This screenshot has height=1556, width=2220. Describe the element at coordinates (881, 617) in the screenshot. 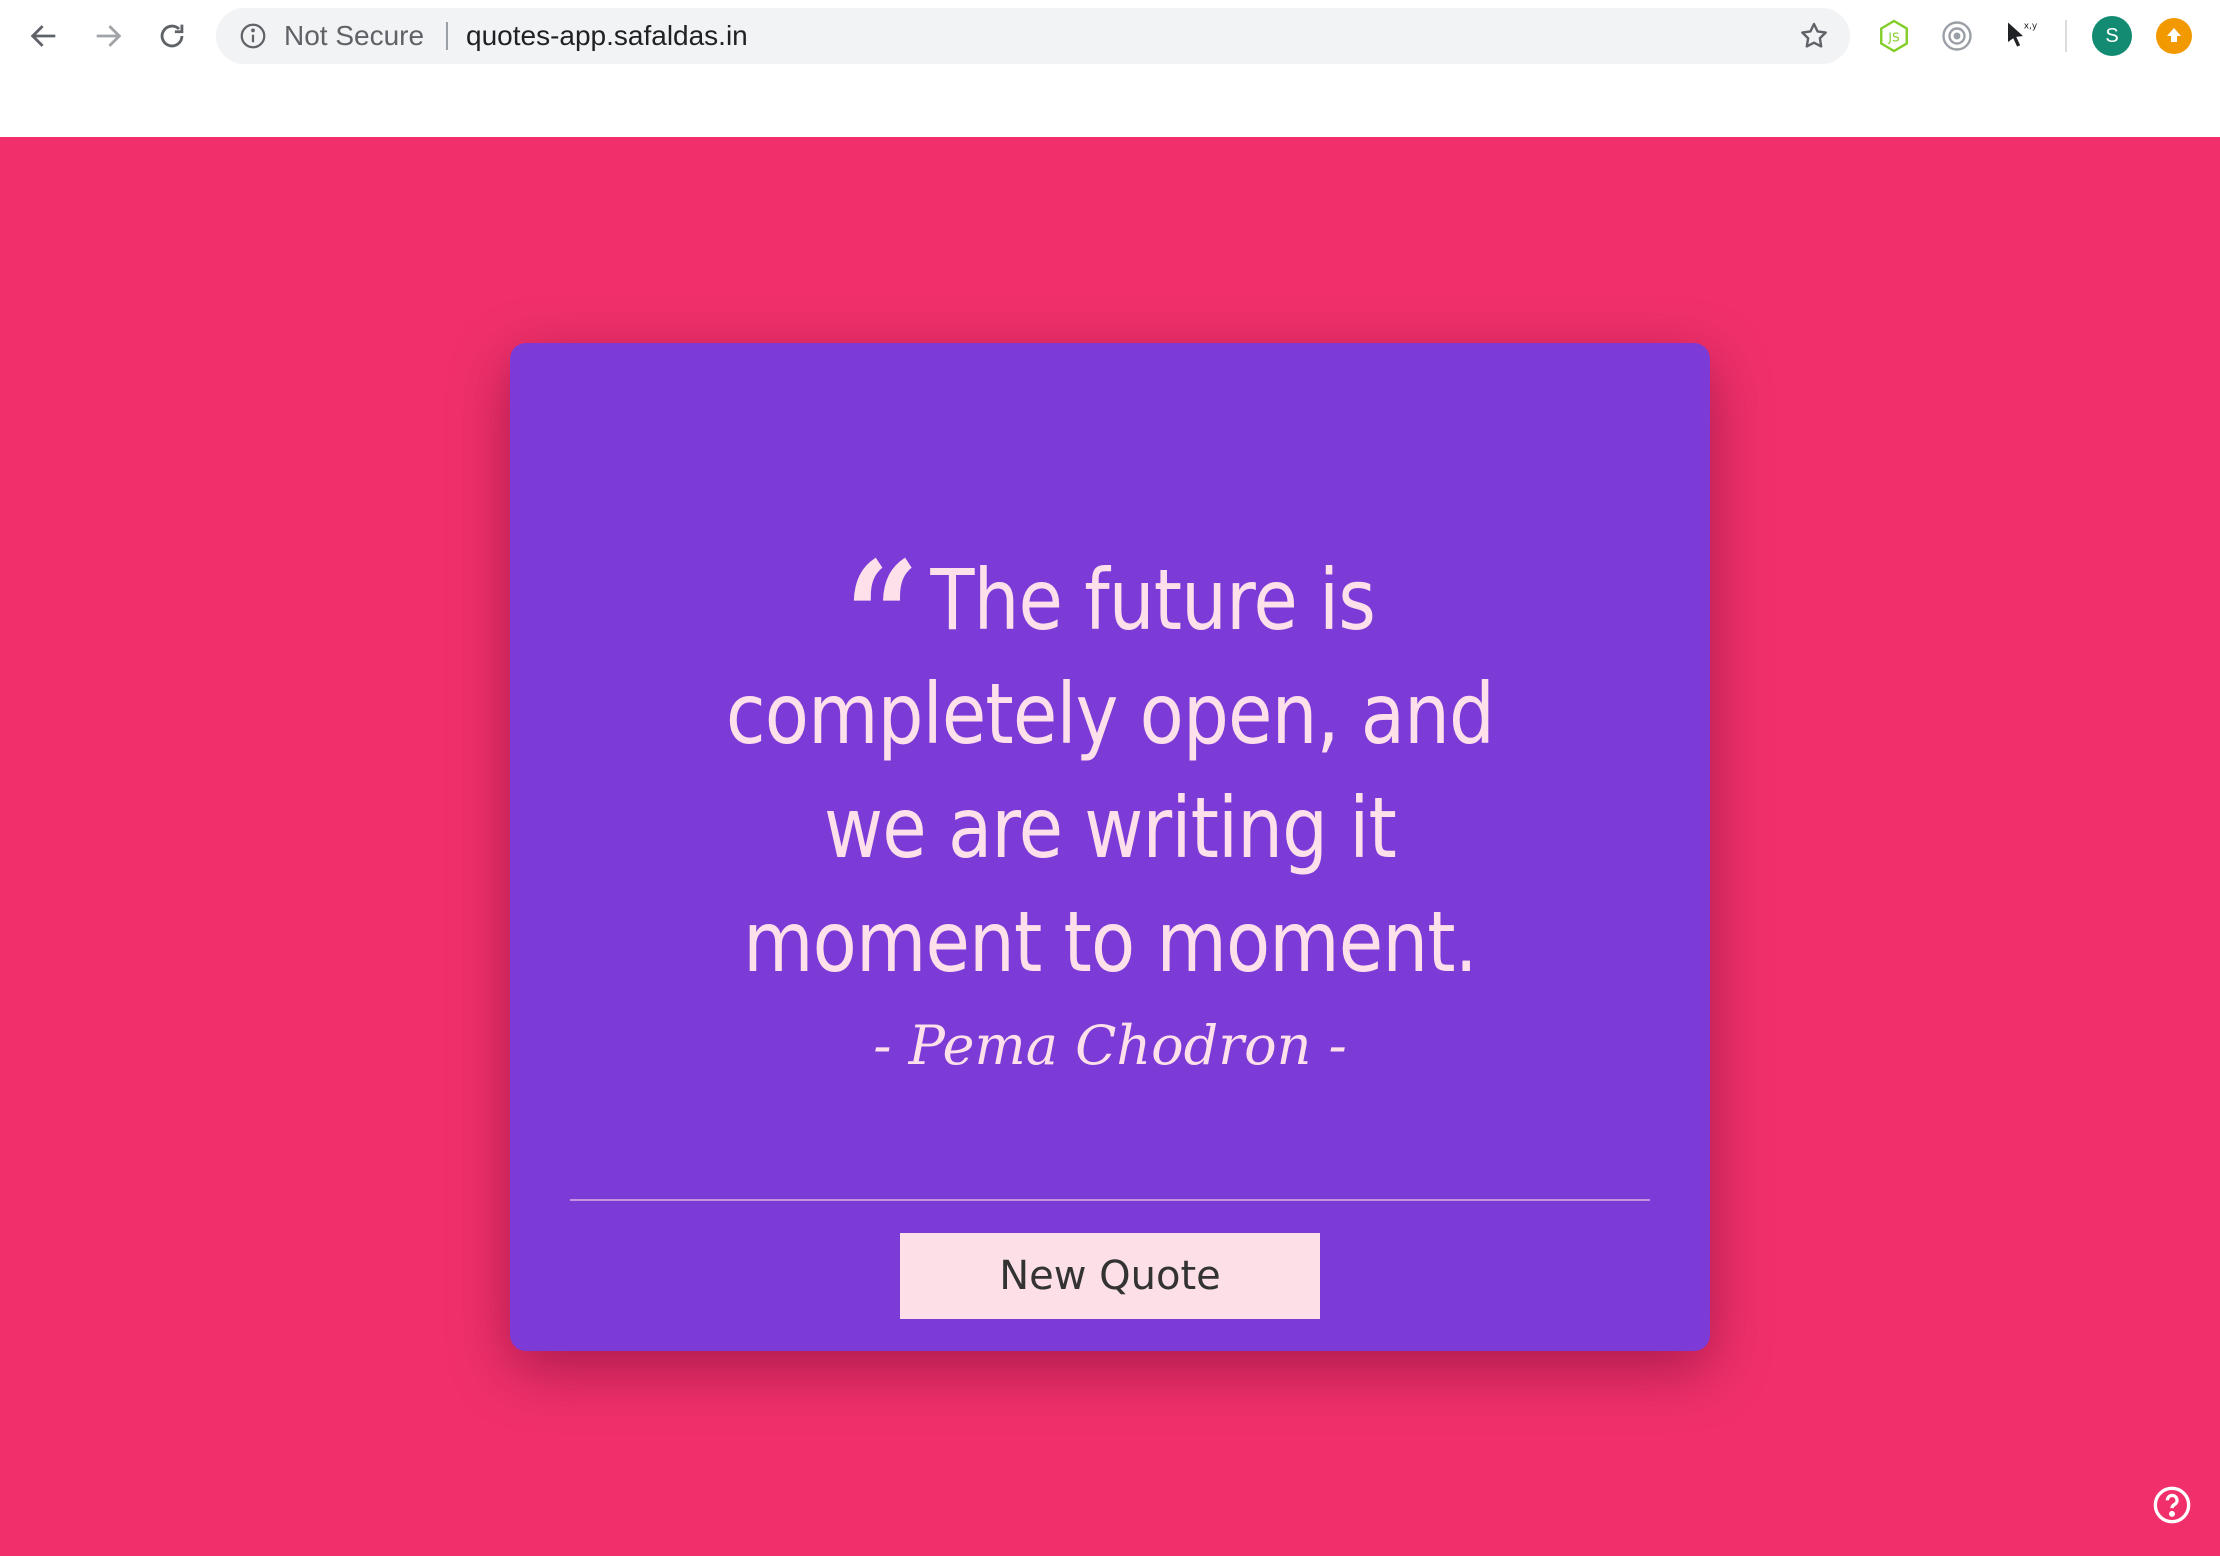

I see `quote-left-icon: “` at that location.